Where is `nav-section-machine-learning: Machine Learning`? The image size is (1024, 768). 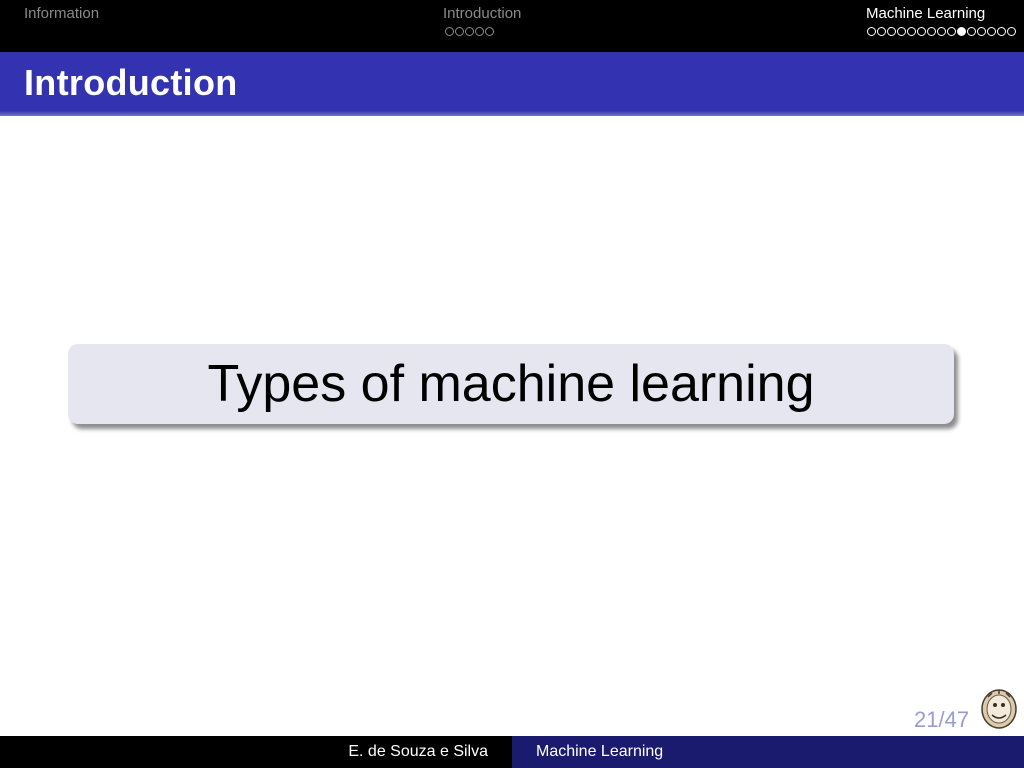 nav-section-machine-learning: Machine Learning is located at coordinates (925, 13).